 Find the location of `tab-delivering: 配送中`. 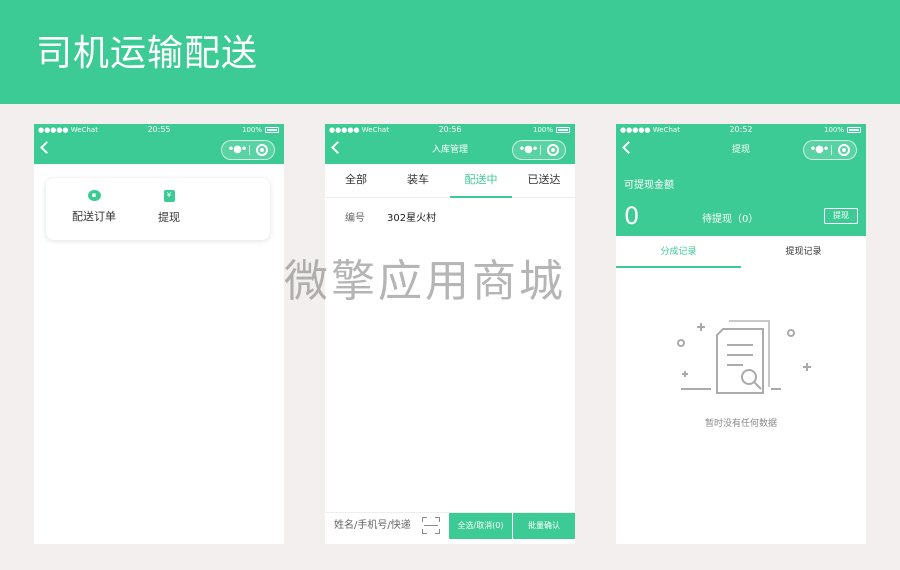

tab-delivering: 配送中 is located at coordinates (481, 181).